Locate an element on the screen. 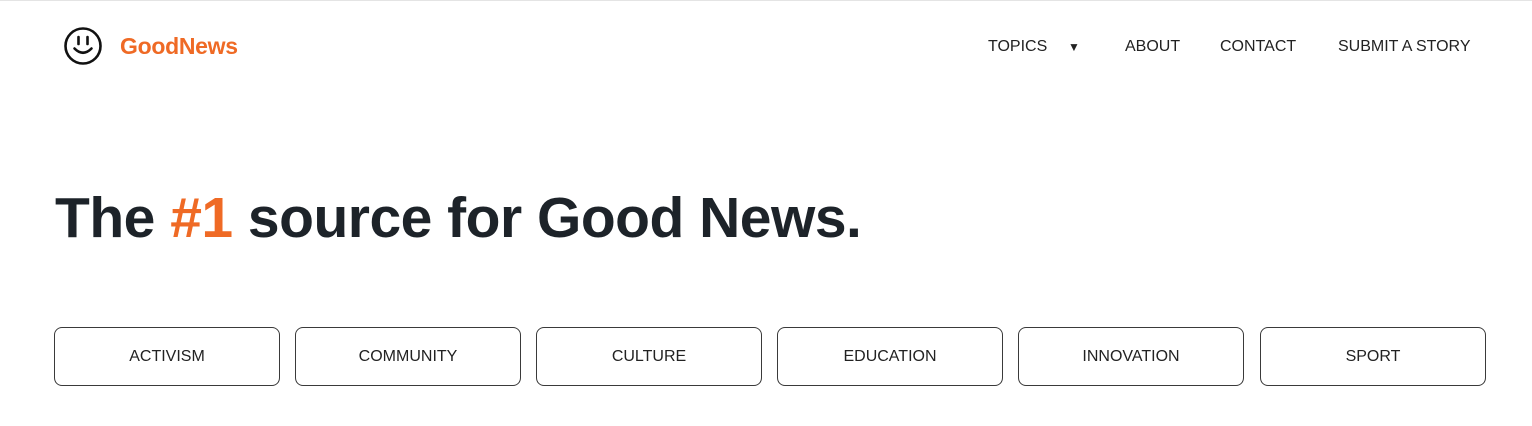 The height and width of the screenshot is (426, 1532). hero-title: The #1 source for Good News. is located at coordinates (458, 218).